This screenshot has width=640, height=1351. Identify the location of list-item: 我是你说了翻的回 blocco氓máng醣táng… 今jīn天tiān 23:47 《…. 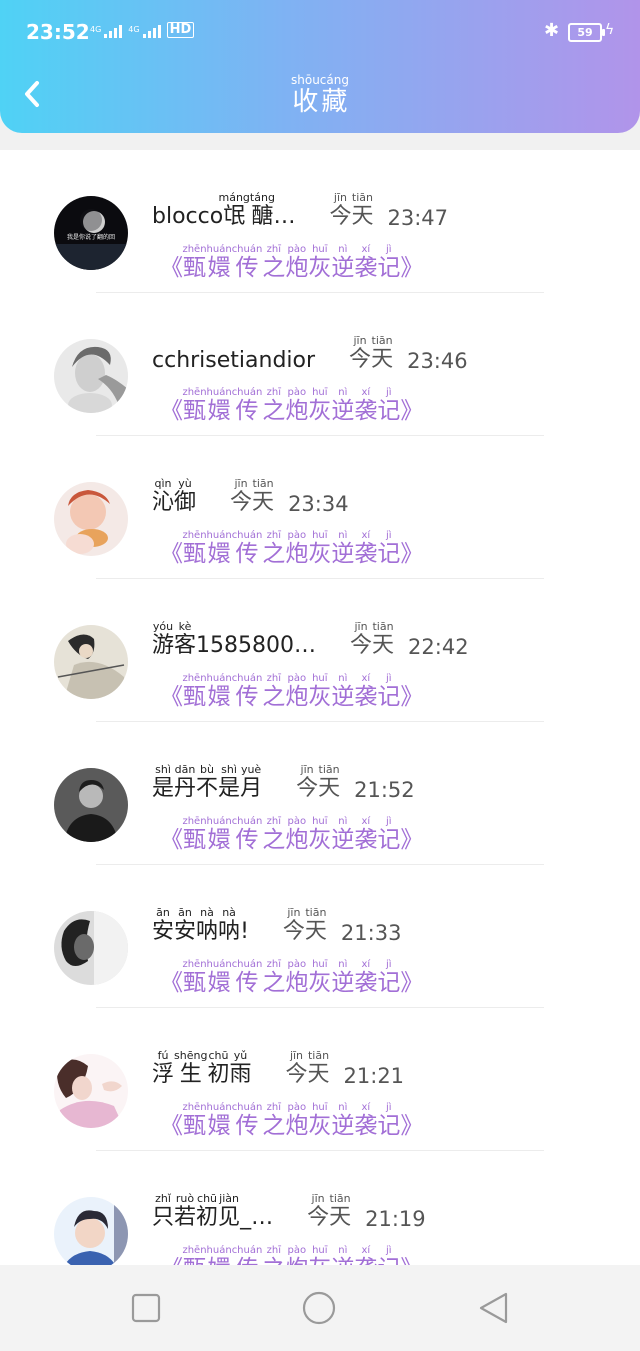
(320, 221).